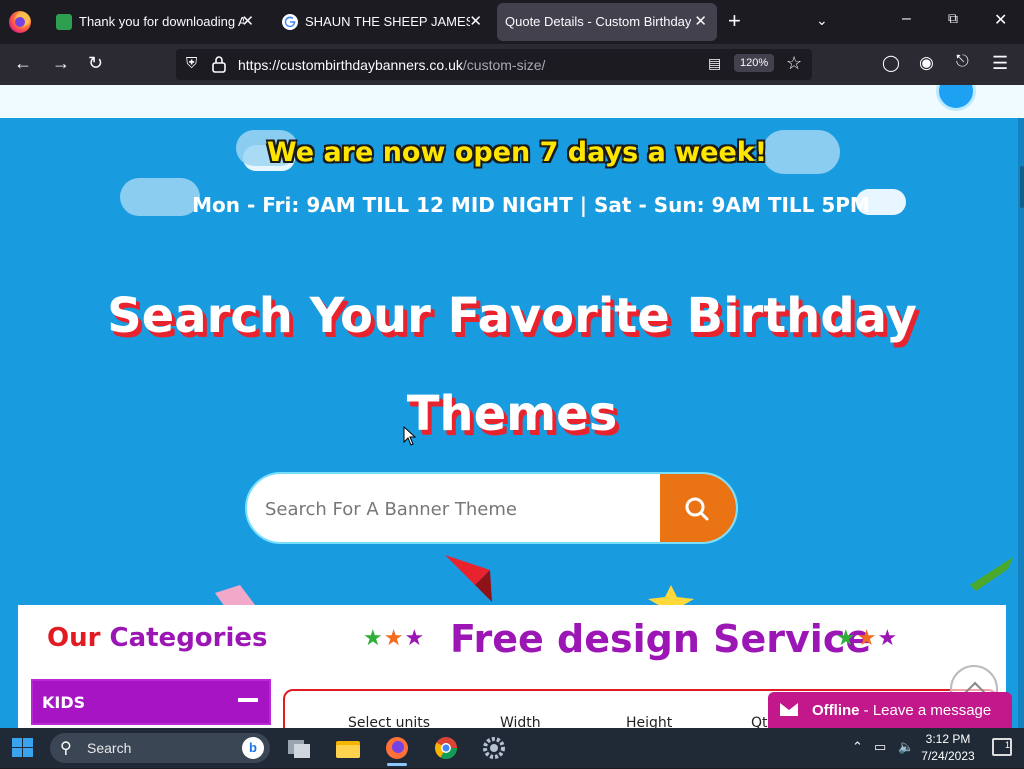 This screenshot has height=769, width=1024. Describe the element at coordinates (857, 747) in the screenshot. I see `show-hidden-icons-chevron-icon: ⌃` at that location.